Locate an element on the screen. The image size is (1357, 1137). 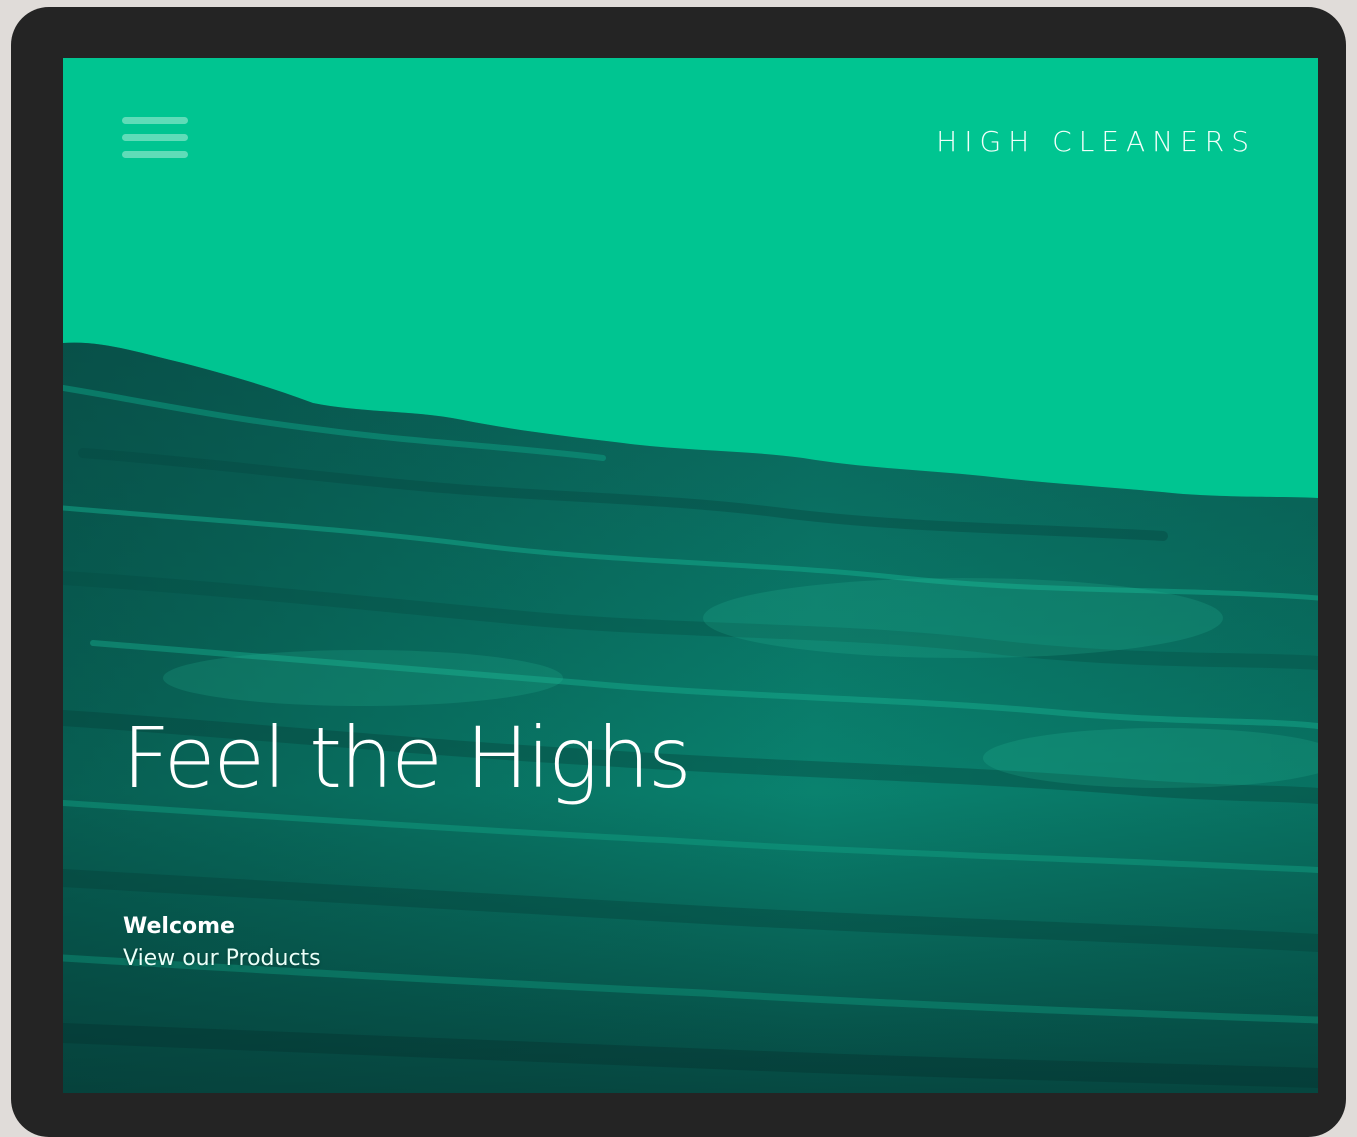
menu-bar-middle is located at coordinates (155, 137).